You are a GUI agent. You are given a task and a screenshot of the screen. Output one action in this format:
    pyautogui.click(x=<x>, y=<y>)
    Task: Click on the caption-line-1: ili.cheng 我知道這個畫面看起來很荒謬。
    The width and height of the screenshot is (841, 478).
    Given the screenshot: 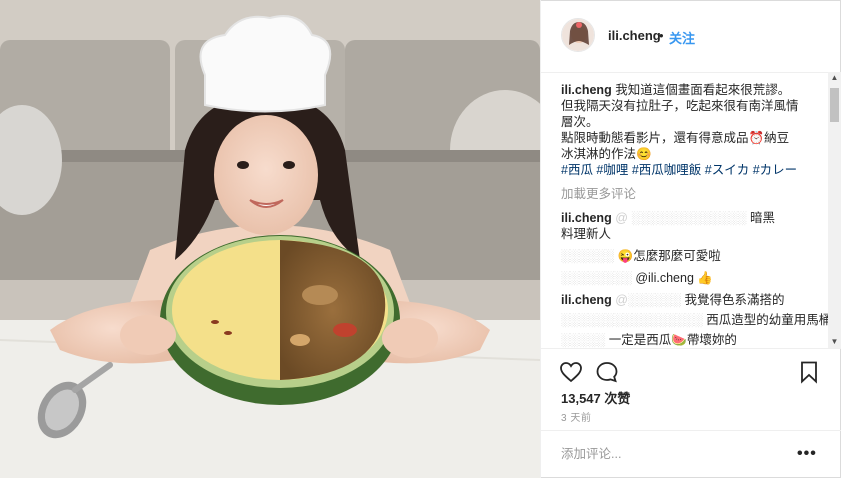 What is the action you would take?
    pyautogui.click(x=675, y=90)
    